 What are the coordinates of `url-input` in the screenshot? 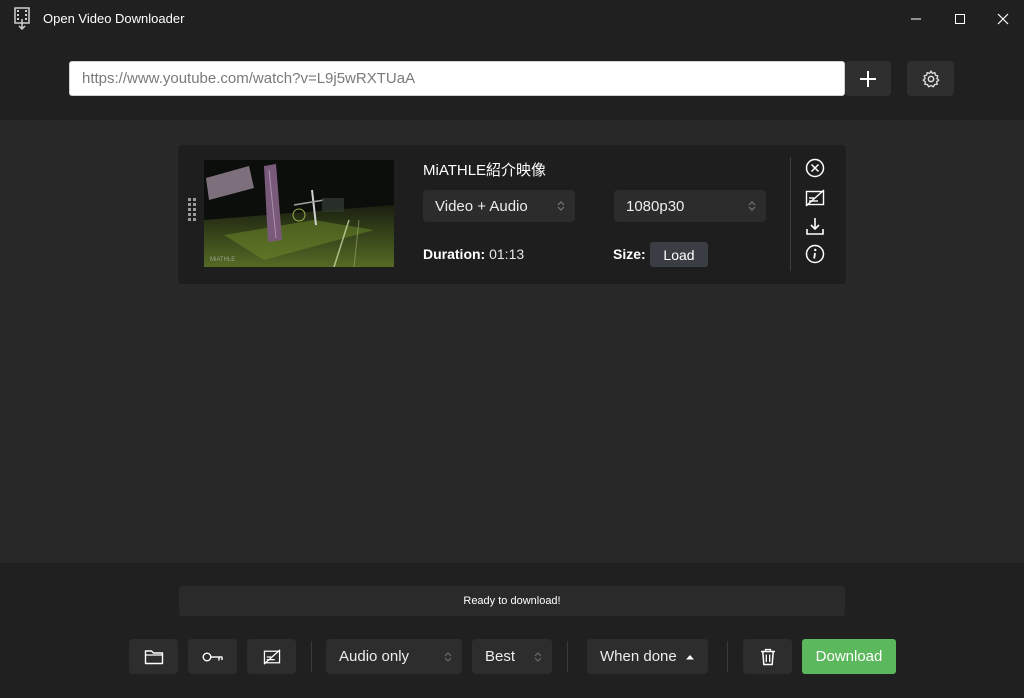 It's located at (457, 78).